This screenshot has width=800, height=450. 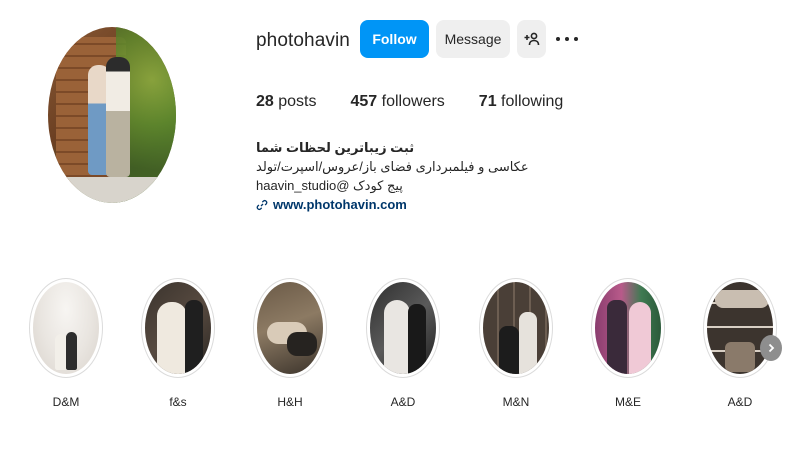 I want to click on highlight-label: H&H, so click(x=290, y=402).